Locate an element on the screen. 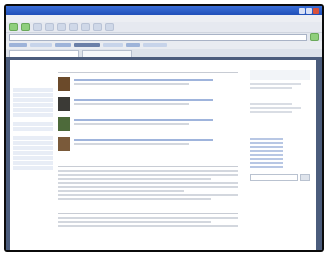  back-button is located at coordinates (13, 27).